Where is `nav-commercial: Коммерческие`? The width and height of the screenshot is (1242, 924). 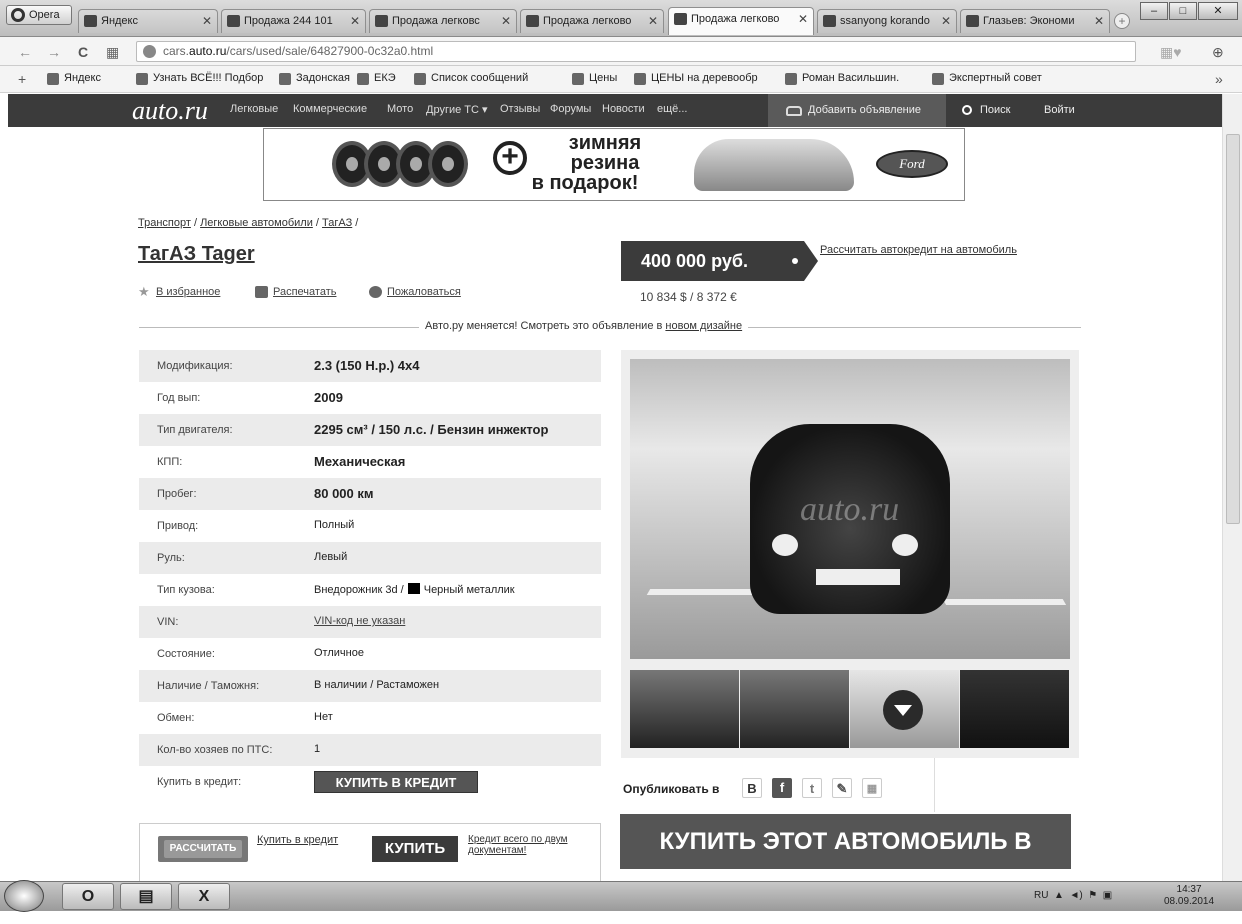
nav-commercial: Коммерческие is located at coordinates (330, 109).